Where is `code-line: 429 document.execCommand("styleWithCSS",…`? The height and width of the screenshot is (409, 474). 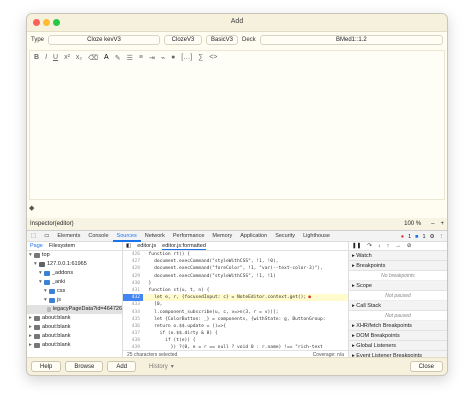 code-line: 429 document.execCommand("styleWithCSS",… is located at coordinates (235, 276).